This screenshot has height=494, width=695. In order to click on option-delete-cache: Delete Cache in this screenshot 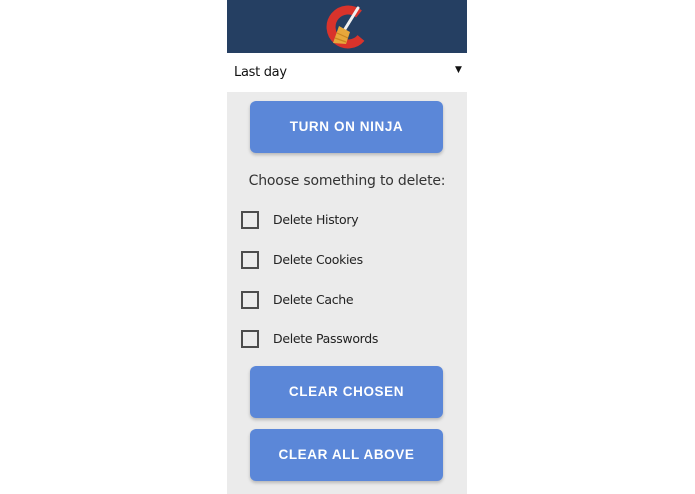, I will do `click(341, 300)`.